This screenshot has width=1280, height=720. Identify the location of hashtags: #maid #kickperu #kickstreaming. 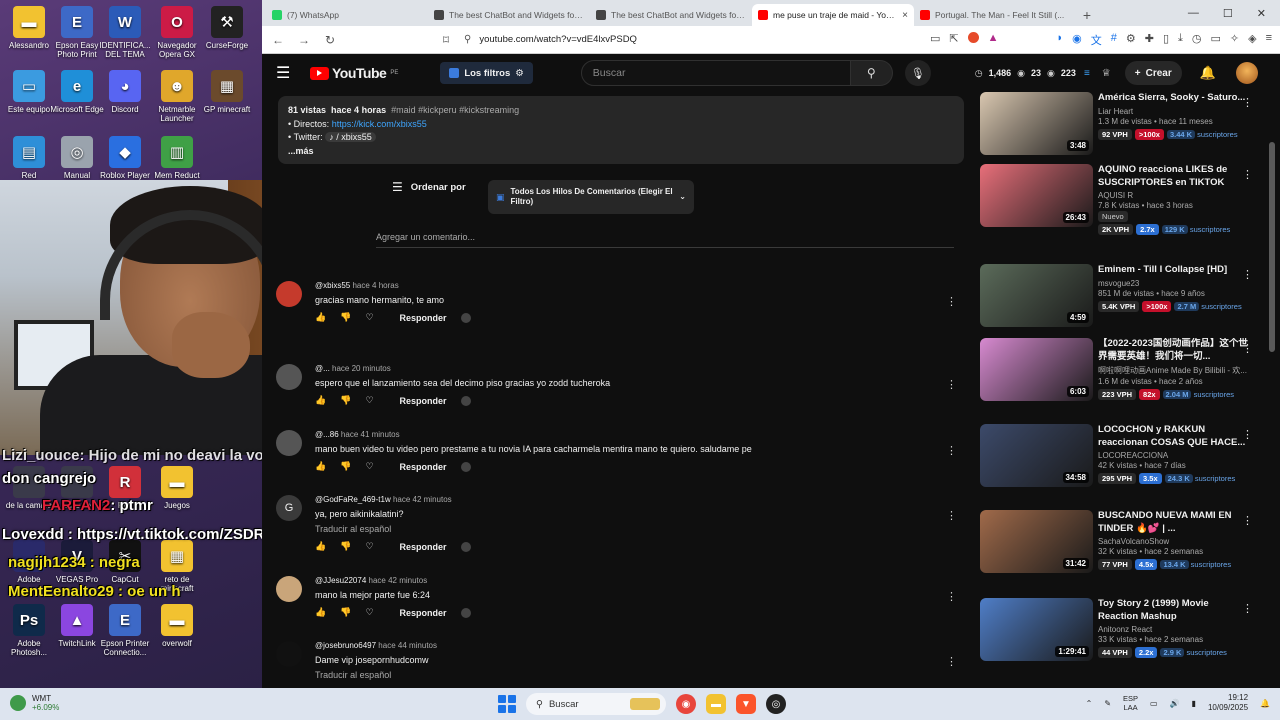
(455, 110).